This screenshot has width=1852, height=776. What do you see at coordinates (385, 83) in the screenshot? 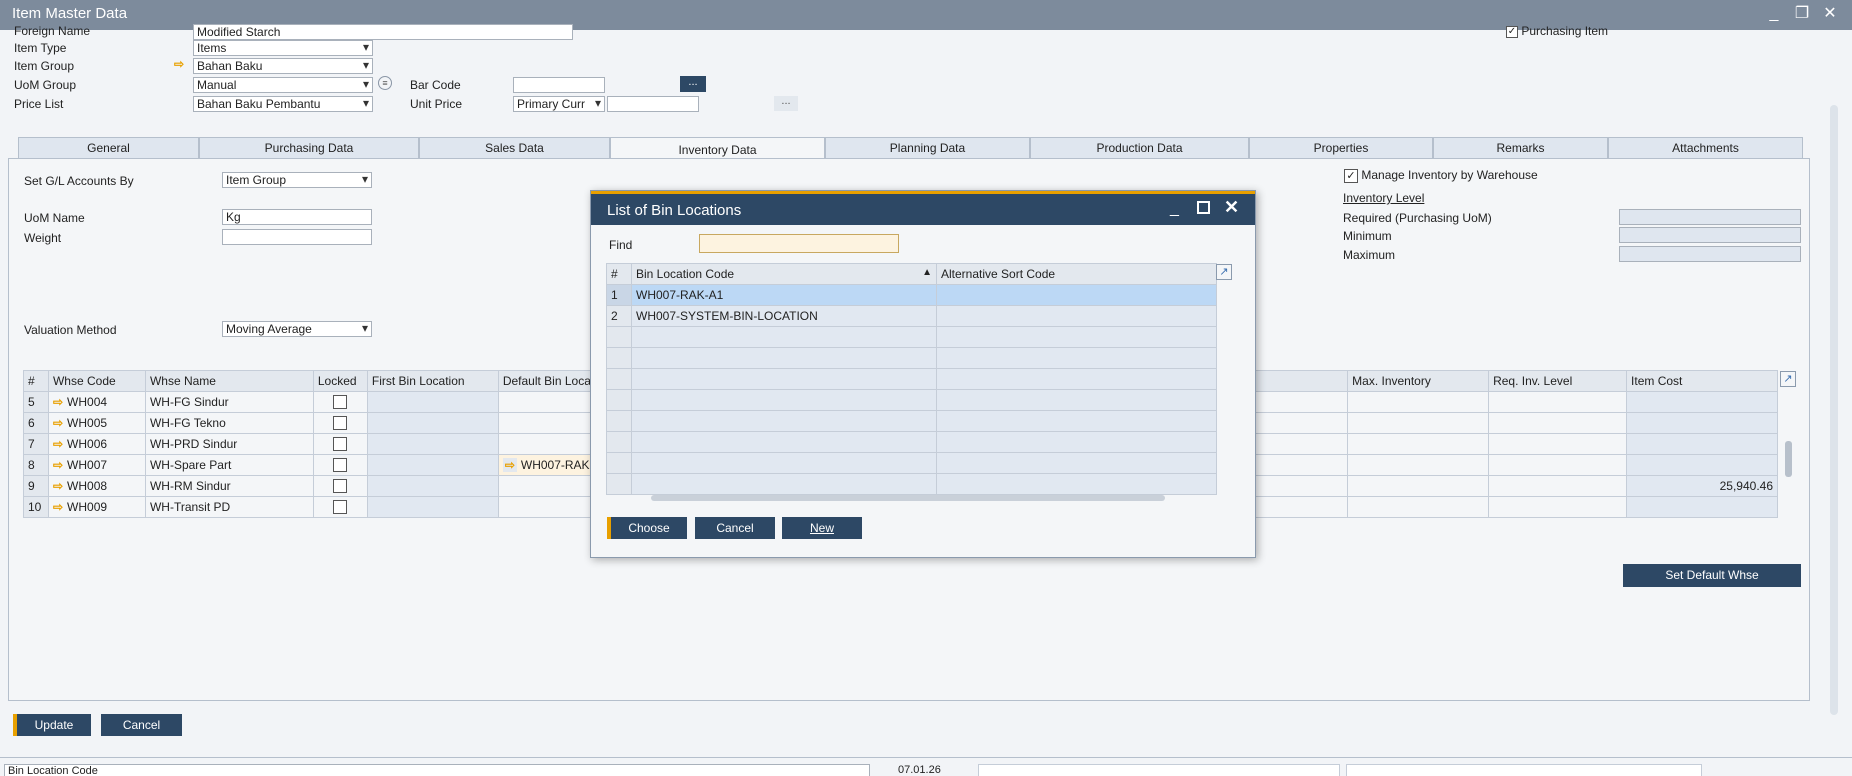
I see `uom-group-info-icon: ≡` at bounding box center [385, 83].